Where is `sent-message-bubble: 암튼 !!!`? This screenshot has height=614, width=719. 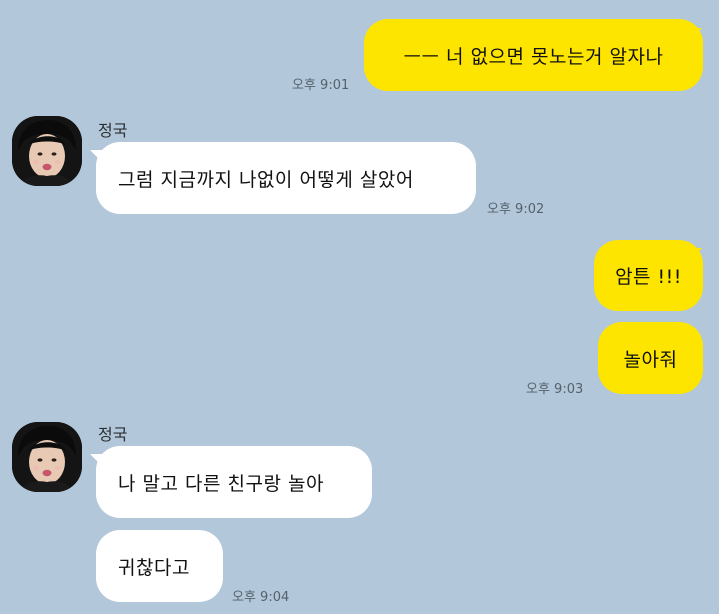 sent-message-bubble: 암튼 !!! is located at coordinates (648, 275).